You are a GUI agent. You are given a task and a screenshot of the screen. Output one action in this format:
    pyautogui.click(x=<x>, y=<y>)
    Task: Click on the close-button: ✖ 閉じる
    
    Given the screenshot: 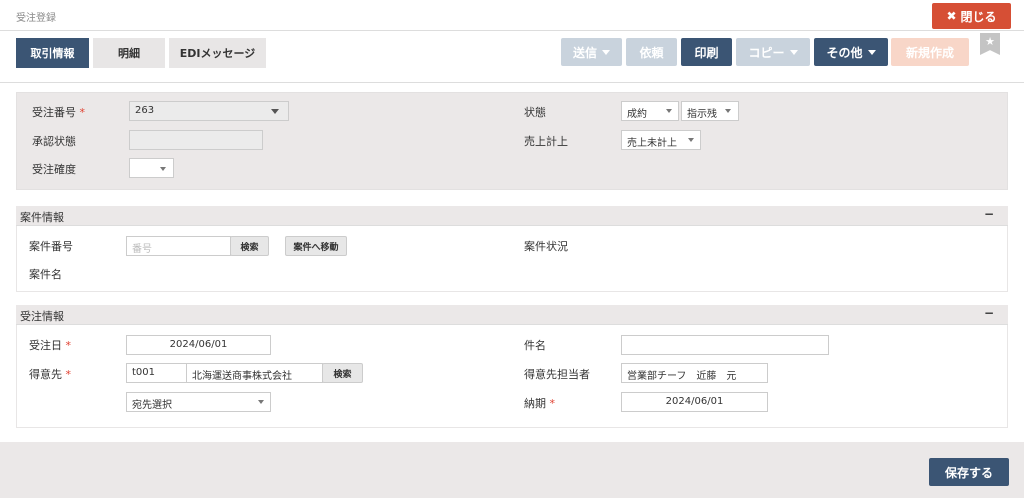 What is the action you would take?
    pyautogui.click(x=971, y=16)
    